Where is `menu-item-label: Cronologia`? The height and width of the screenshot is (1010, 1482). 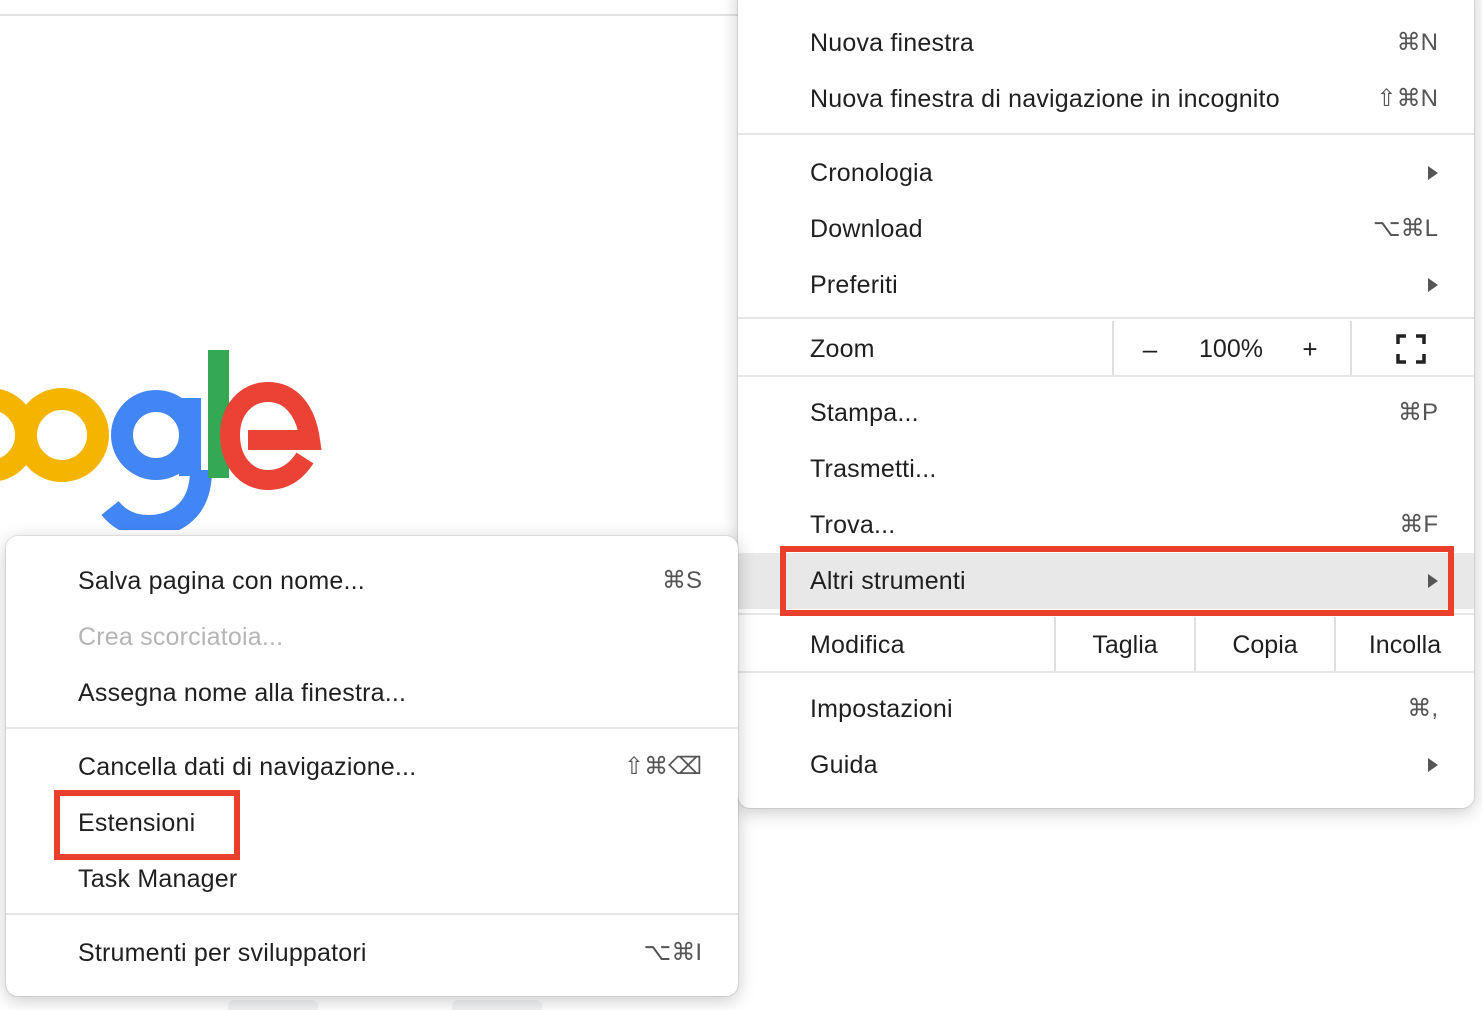
menu-item-label: Cronologia is located at coordinates (871, 173).